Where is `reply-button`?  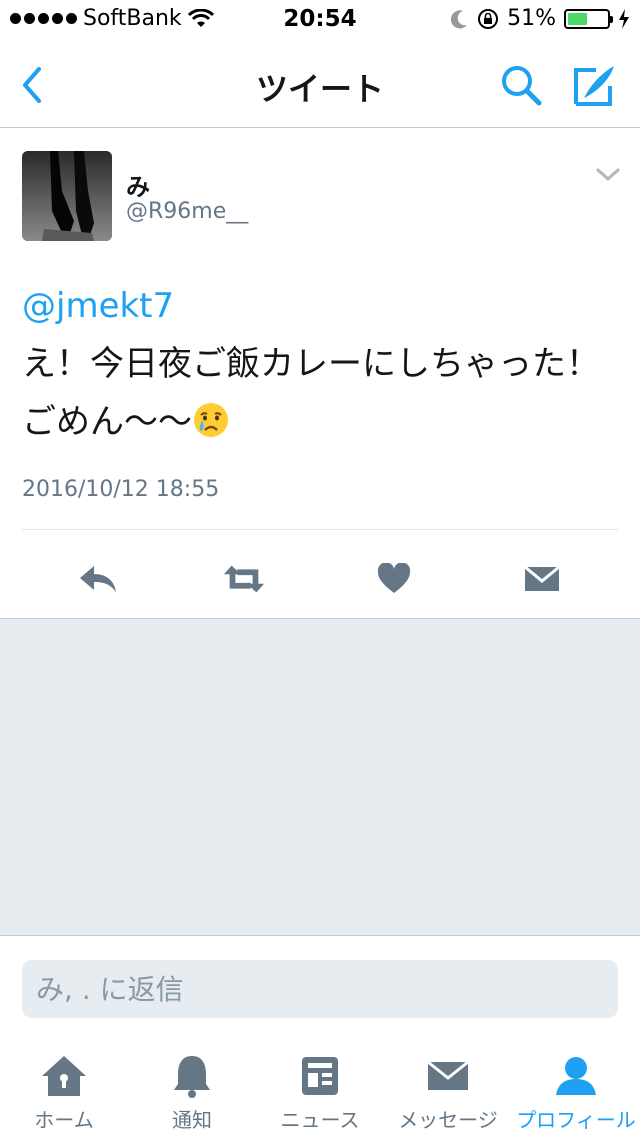 reply-button is located at coordinates (98, 579).